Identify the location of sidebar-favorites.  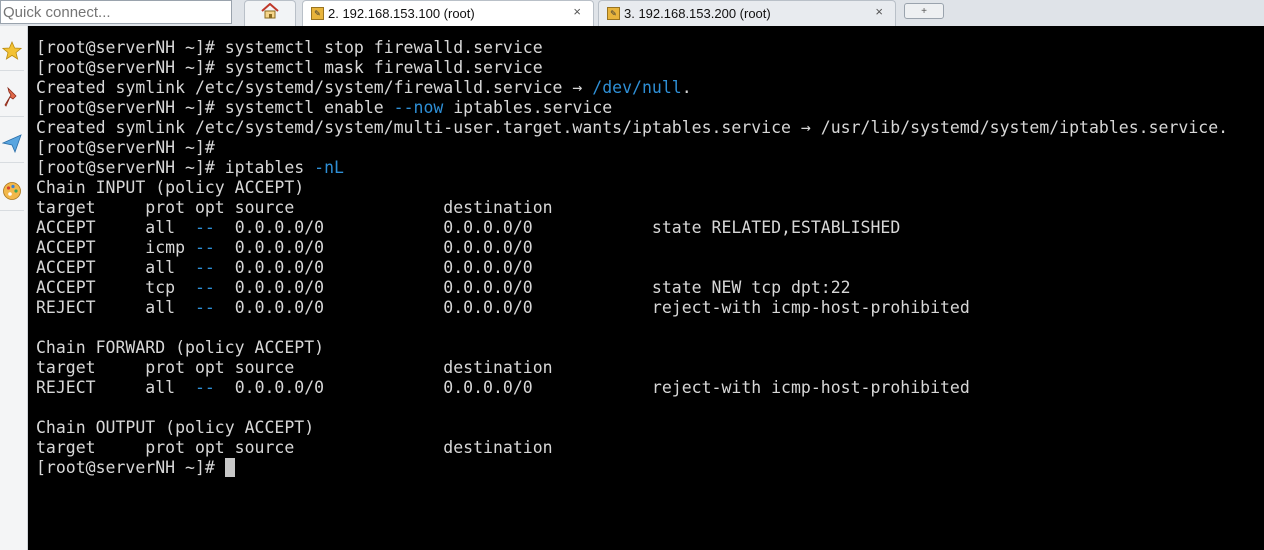
(12, 53).